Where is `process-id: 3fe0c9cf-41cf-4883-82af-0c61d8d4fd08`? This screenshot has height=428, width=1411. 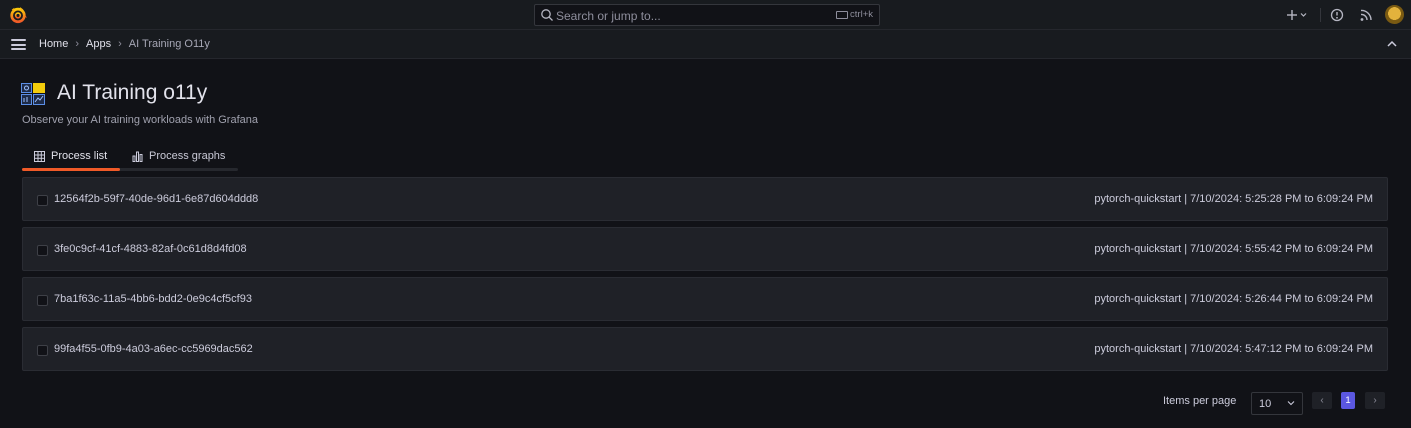 process-id: 3fe0c9cf-41cf-4883-82af-0c61d8d4fd08 is located at coordinates (150, 249).